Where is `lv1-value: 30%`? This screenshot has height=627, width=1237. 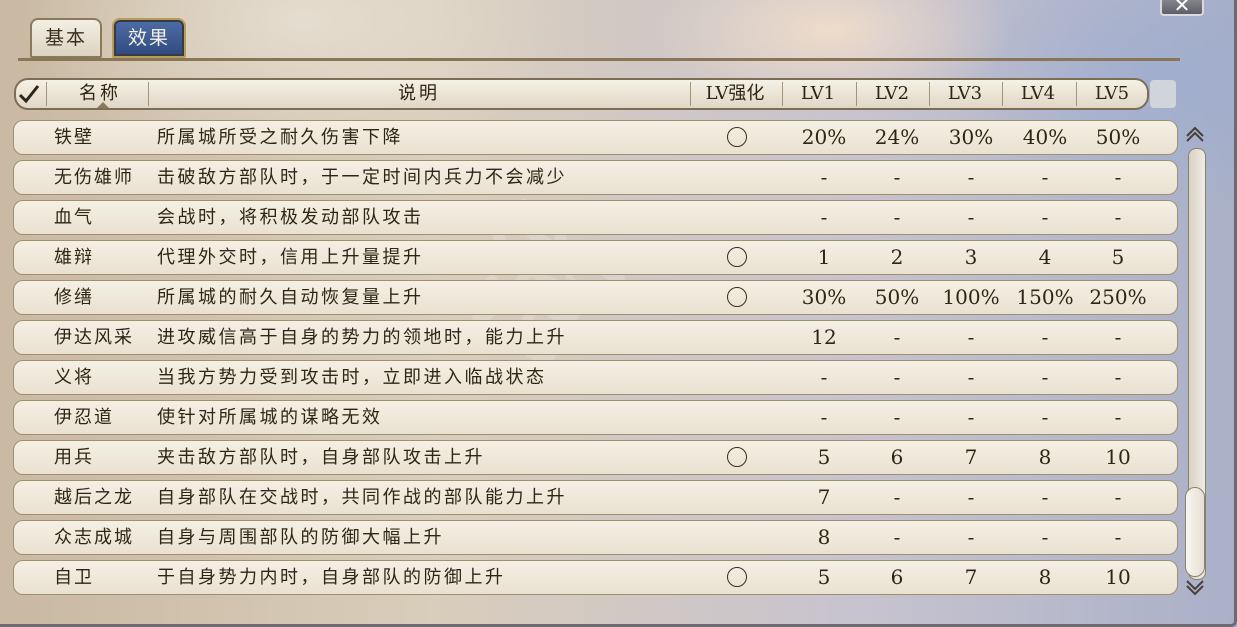
lv1-value: 30% is located at coordinates (824, 297).